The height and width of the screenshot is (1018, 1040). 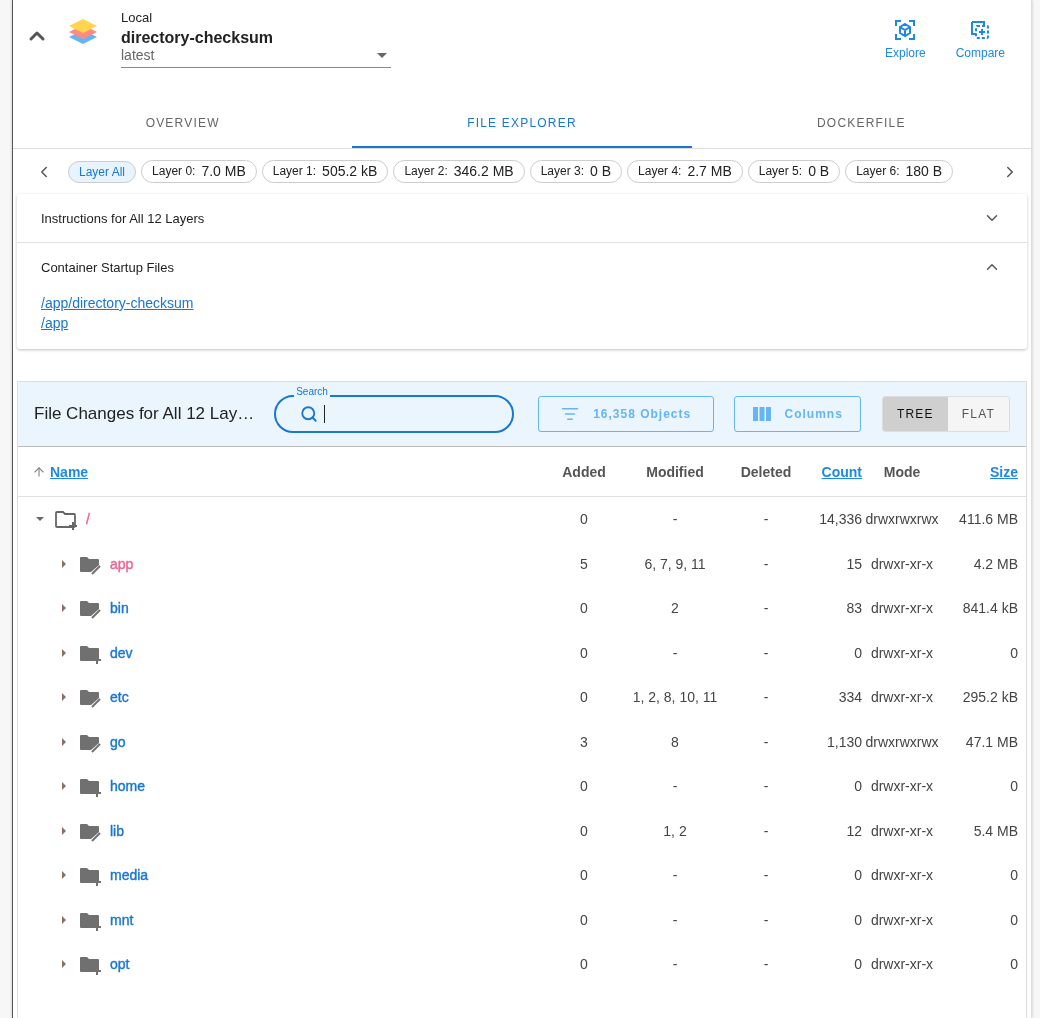 I want to click on sortable-column-header: Size, so click(x=1004, y=471).